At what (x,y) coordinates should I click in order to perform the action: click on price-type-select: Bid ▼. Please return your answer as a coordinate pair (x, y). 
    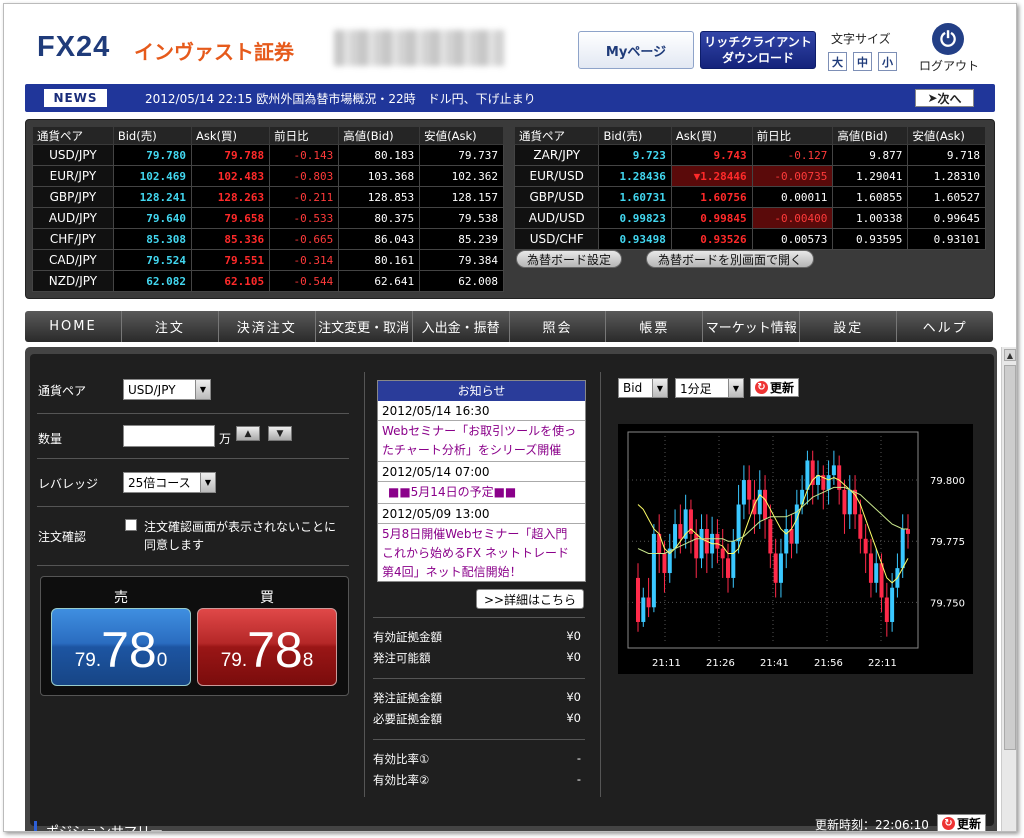
    Looking at the image, I should click on (643, 388).